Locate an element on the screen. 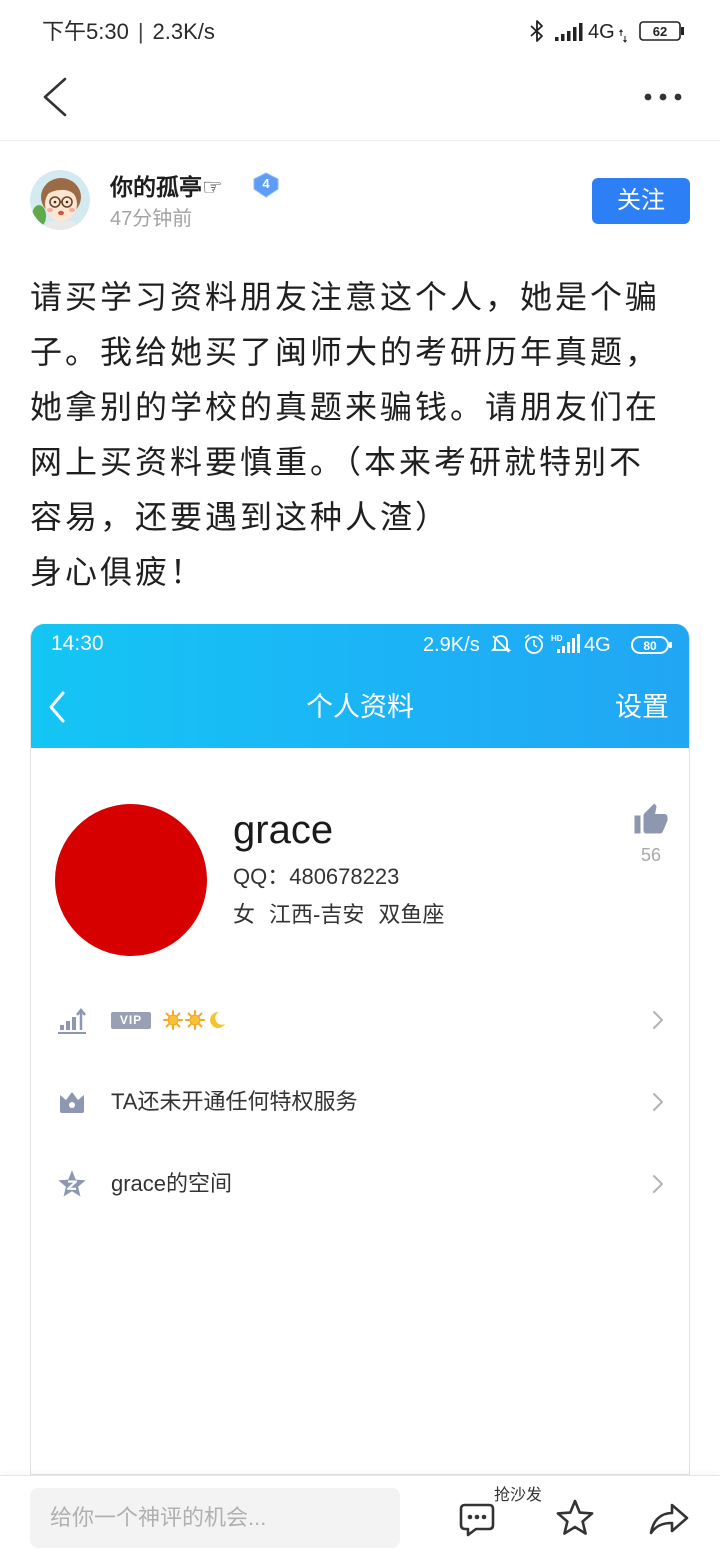  status-left: 下午5:30 | 2.3K/s is located at coordinates (128, 32).